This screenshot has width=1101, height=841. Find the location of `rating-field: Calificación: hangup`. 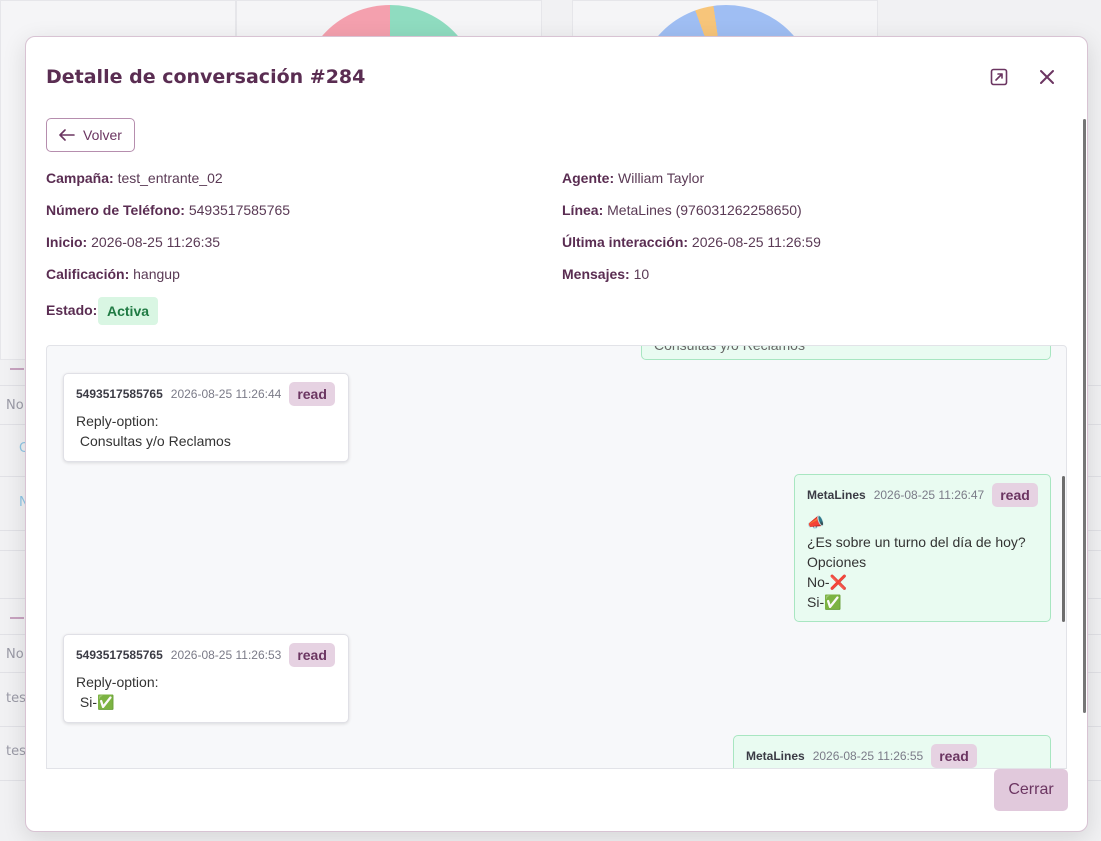

rating-field: Calificación: hangup is located at coordinates (113, 274).